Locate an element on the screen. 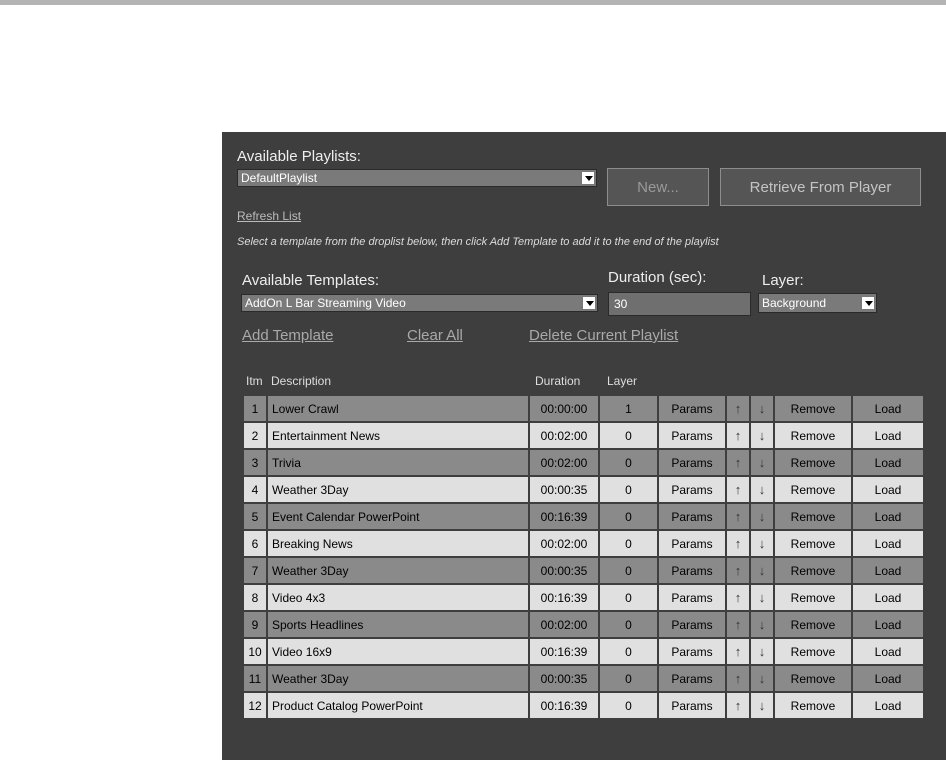  row-description: Lower Crawl is located at coordinates (398, 408).